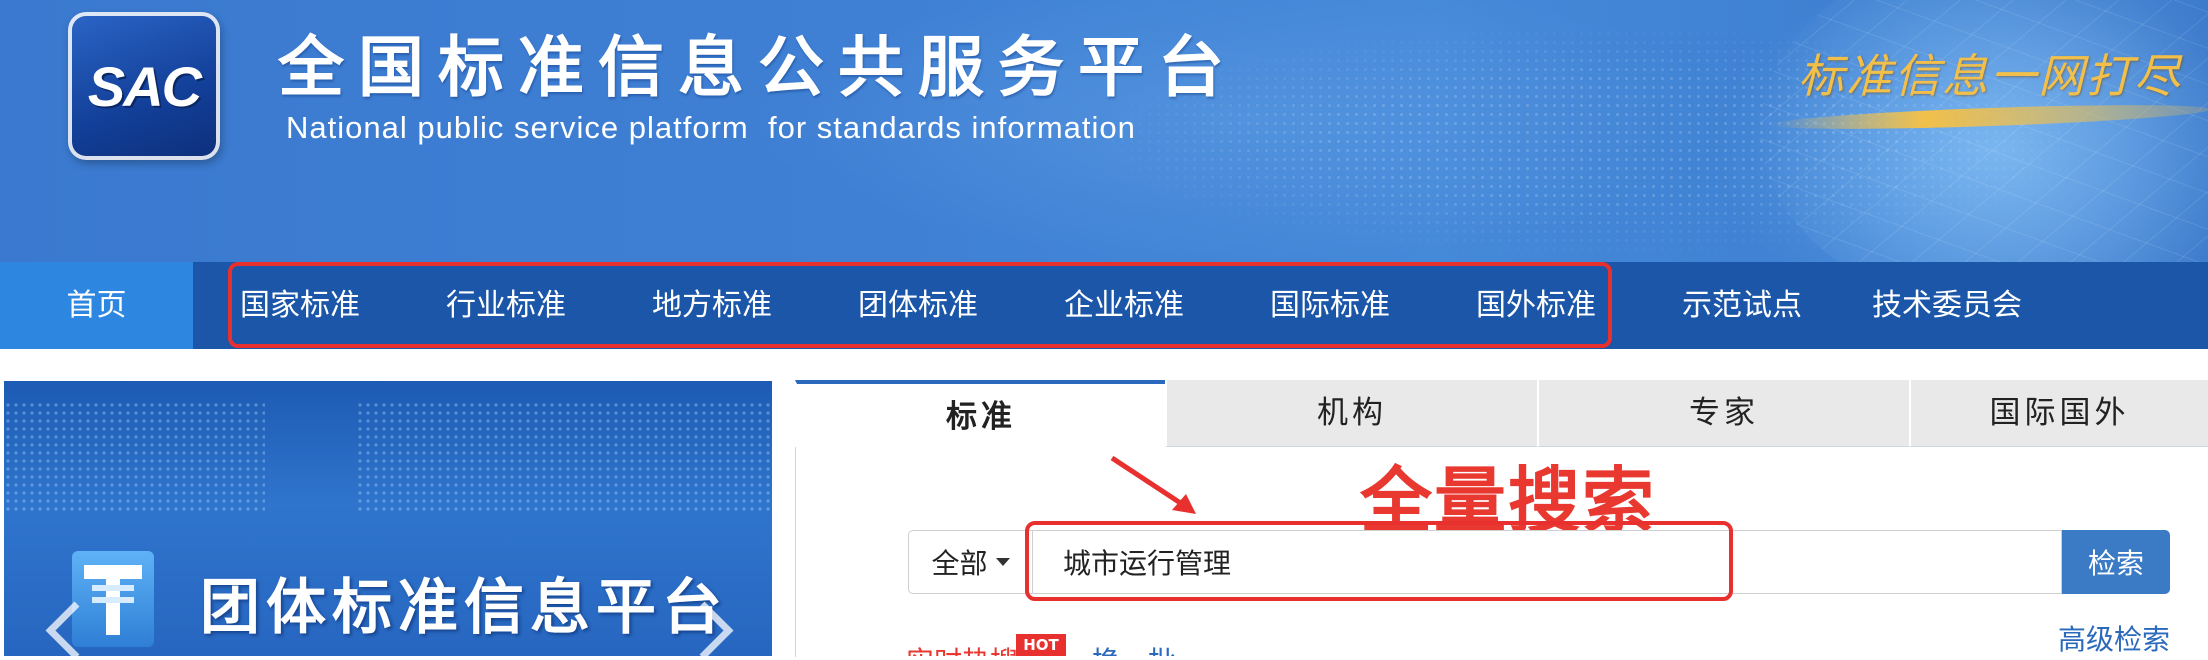 This screenshot has width=2208, height=660. Describe the element at coordinates (1742, 305) in the screenshot. I see `nav-item-pilot-demo: 示范试点` at that location.